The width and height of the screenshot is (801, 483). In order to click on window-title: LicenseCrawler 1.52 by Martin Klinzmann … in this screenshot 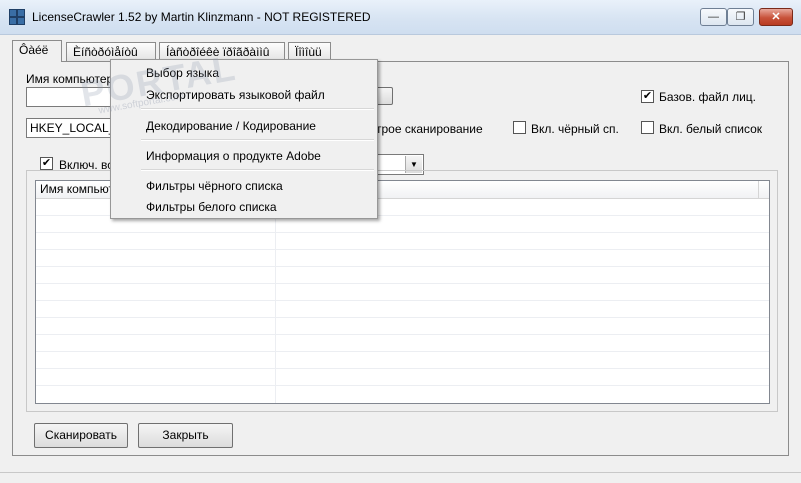, I will do `click(201, 17)`.